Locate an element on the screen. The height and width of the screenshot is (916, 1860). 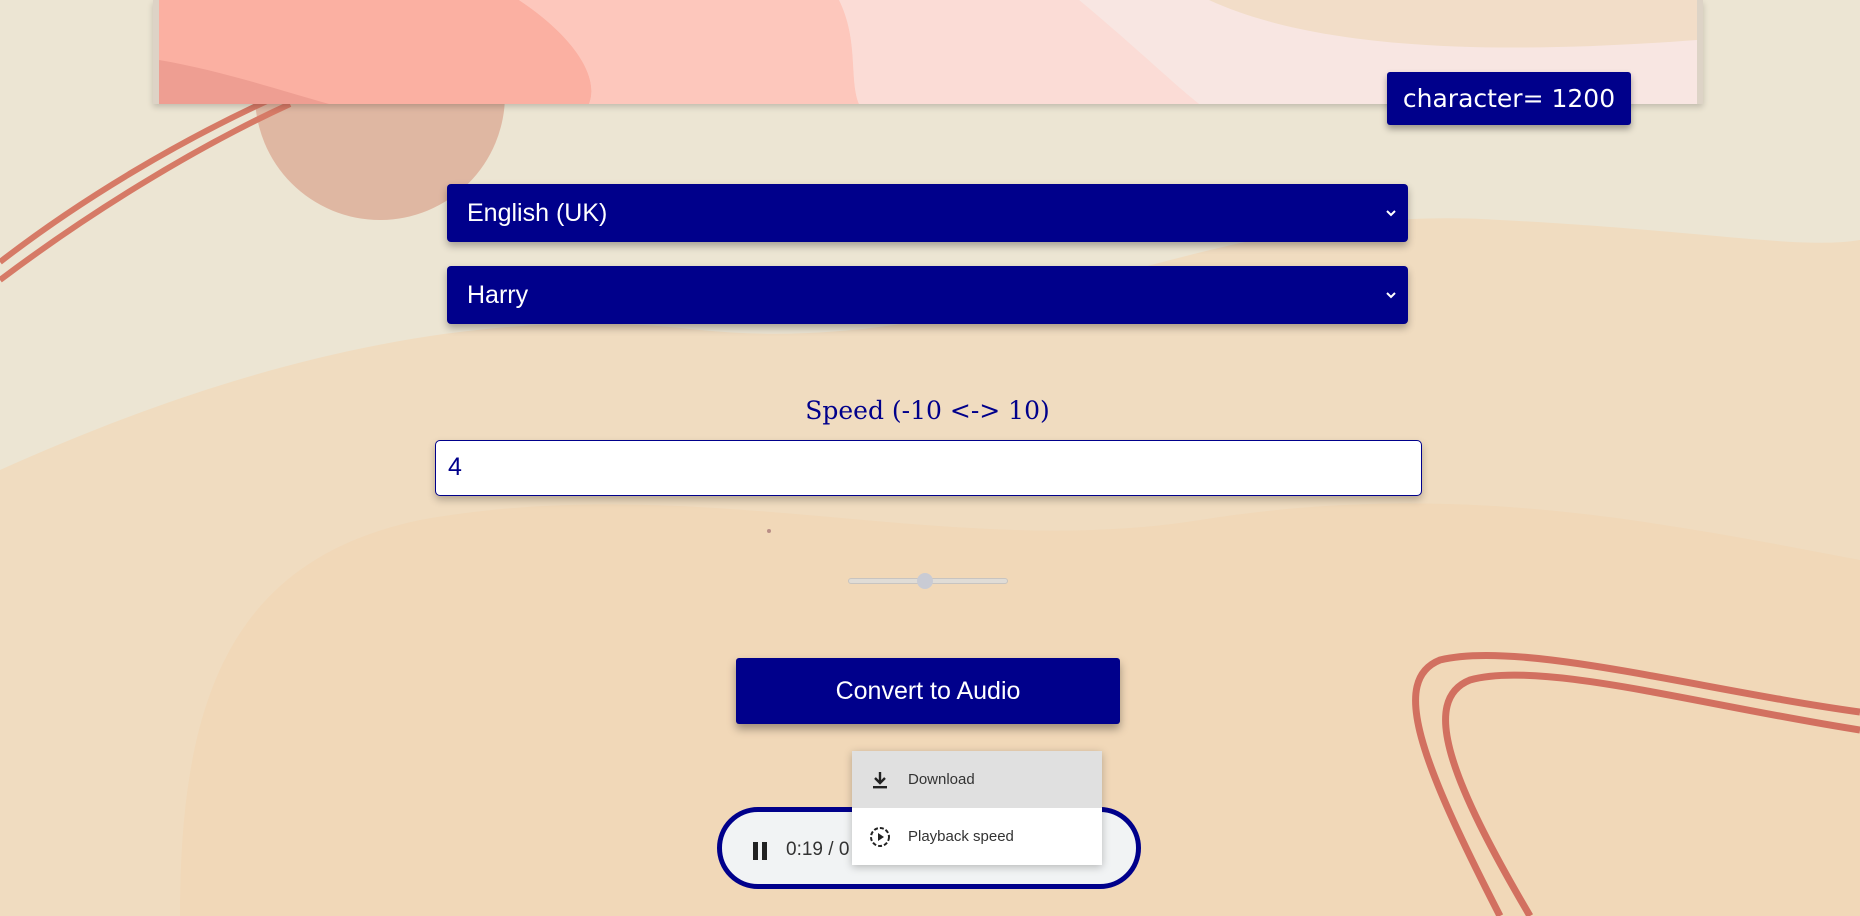
decorative-dot is located at coordinates (769, 531).